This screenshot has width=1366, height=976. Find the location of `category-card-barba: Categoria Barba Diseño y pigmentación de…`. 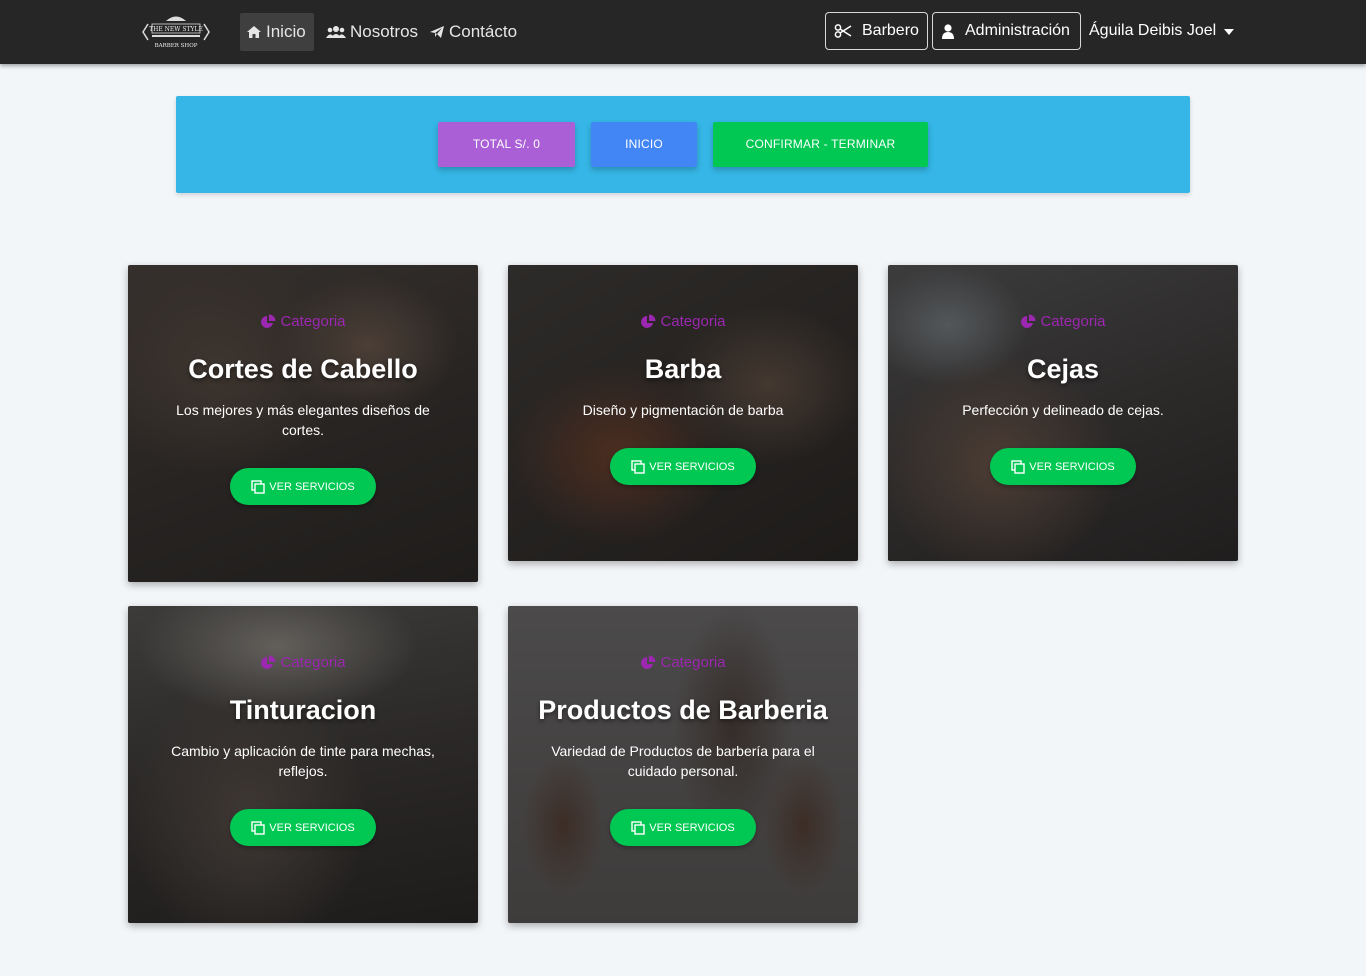

category-card-barba: Categoria Barba Diseño y pigmentación de… is located at coordinates (683, 413).